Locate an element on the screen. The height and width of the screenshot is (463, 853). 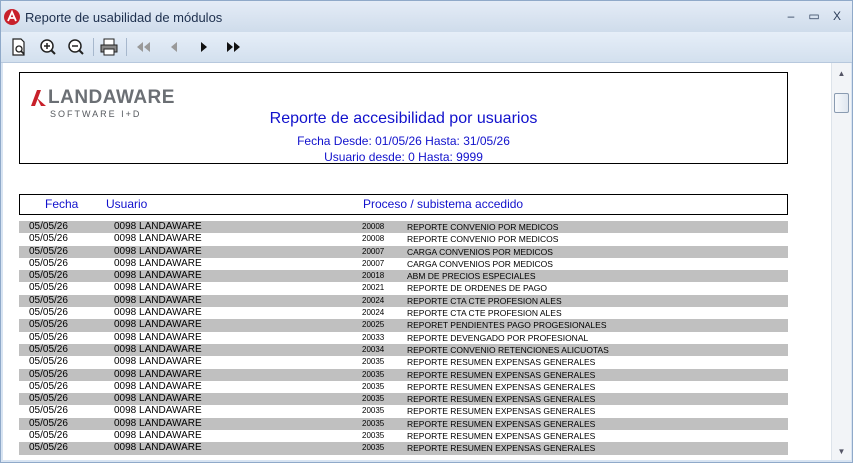
row-proceso: REPORET PENDIENTES PAGO PROGESIONALES is located at coordinates (507, 325).